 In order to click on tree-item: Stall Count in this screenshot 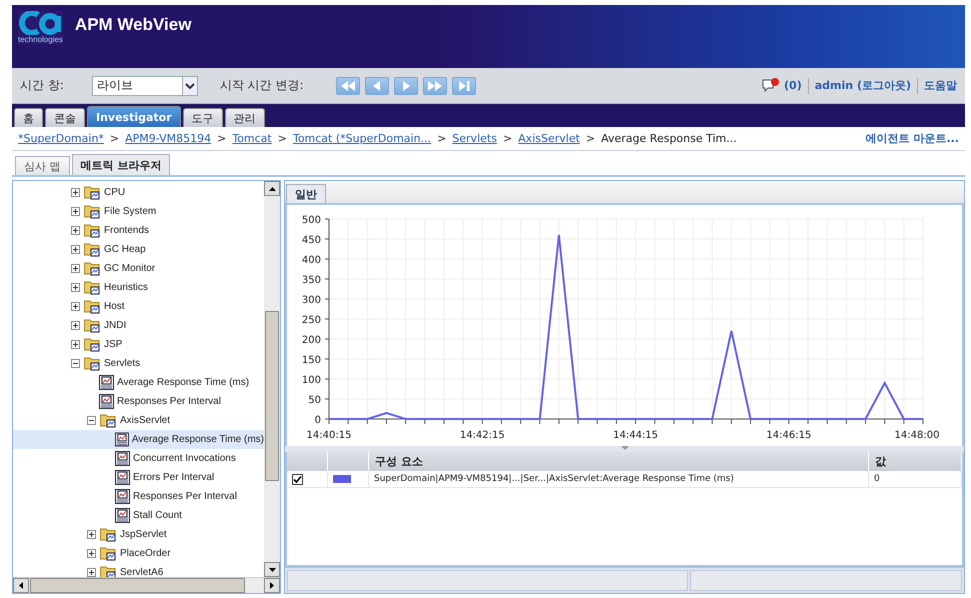, I will do `click(138, 515)`.